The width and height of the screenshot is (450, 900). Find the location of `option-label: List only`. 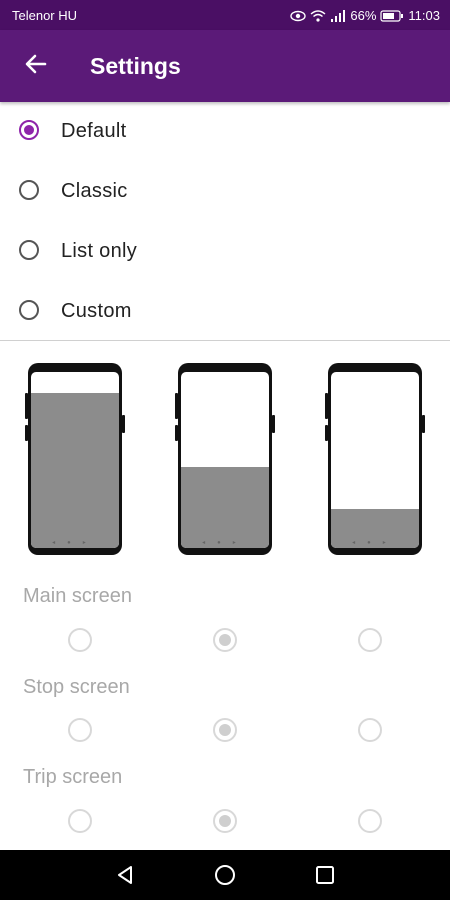

option-label: List only is located at coordinates (99, 251).